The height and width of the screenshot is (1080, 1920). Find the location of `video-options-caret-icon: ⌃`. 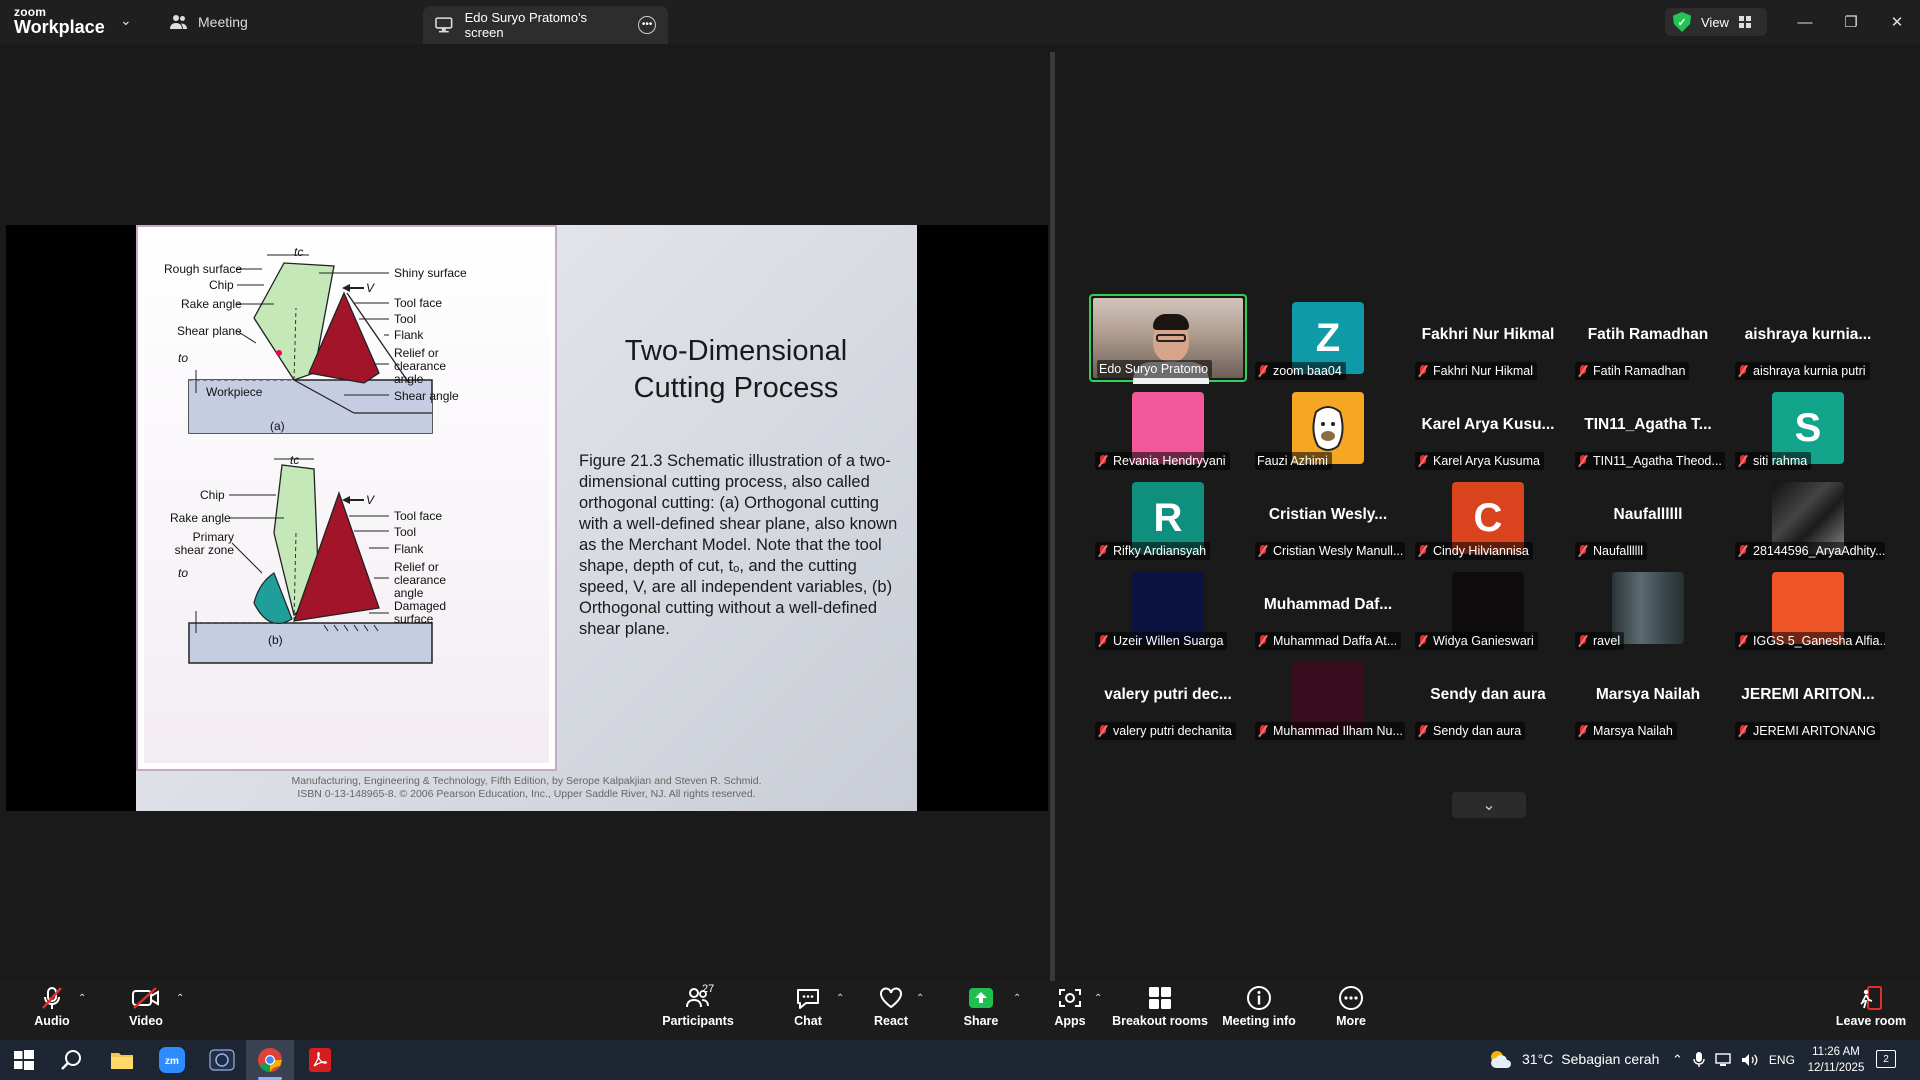

video-options-caret-icon: ⌃ is located at coordinates (180, 998).